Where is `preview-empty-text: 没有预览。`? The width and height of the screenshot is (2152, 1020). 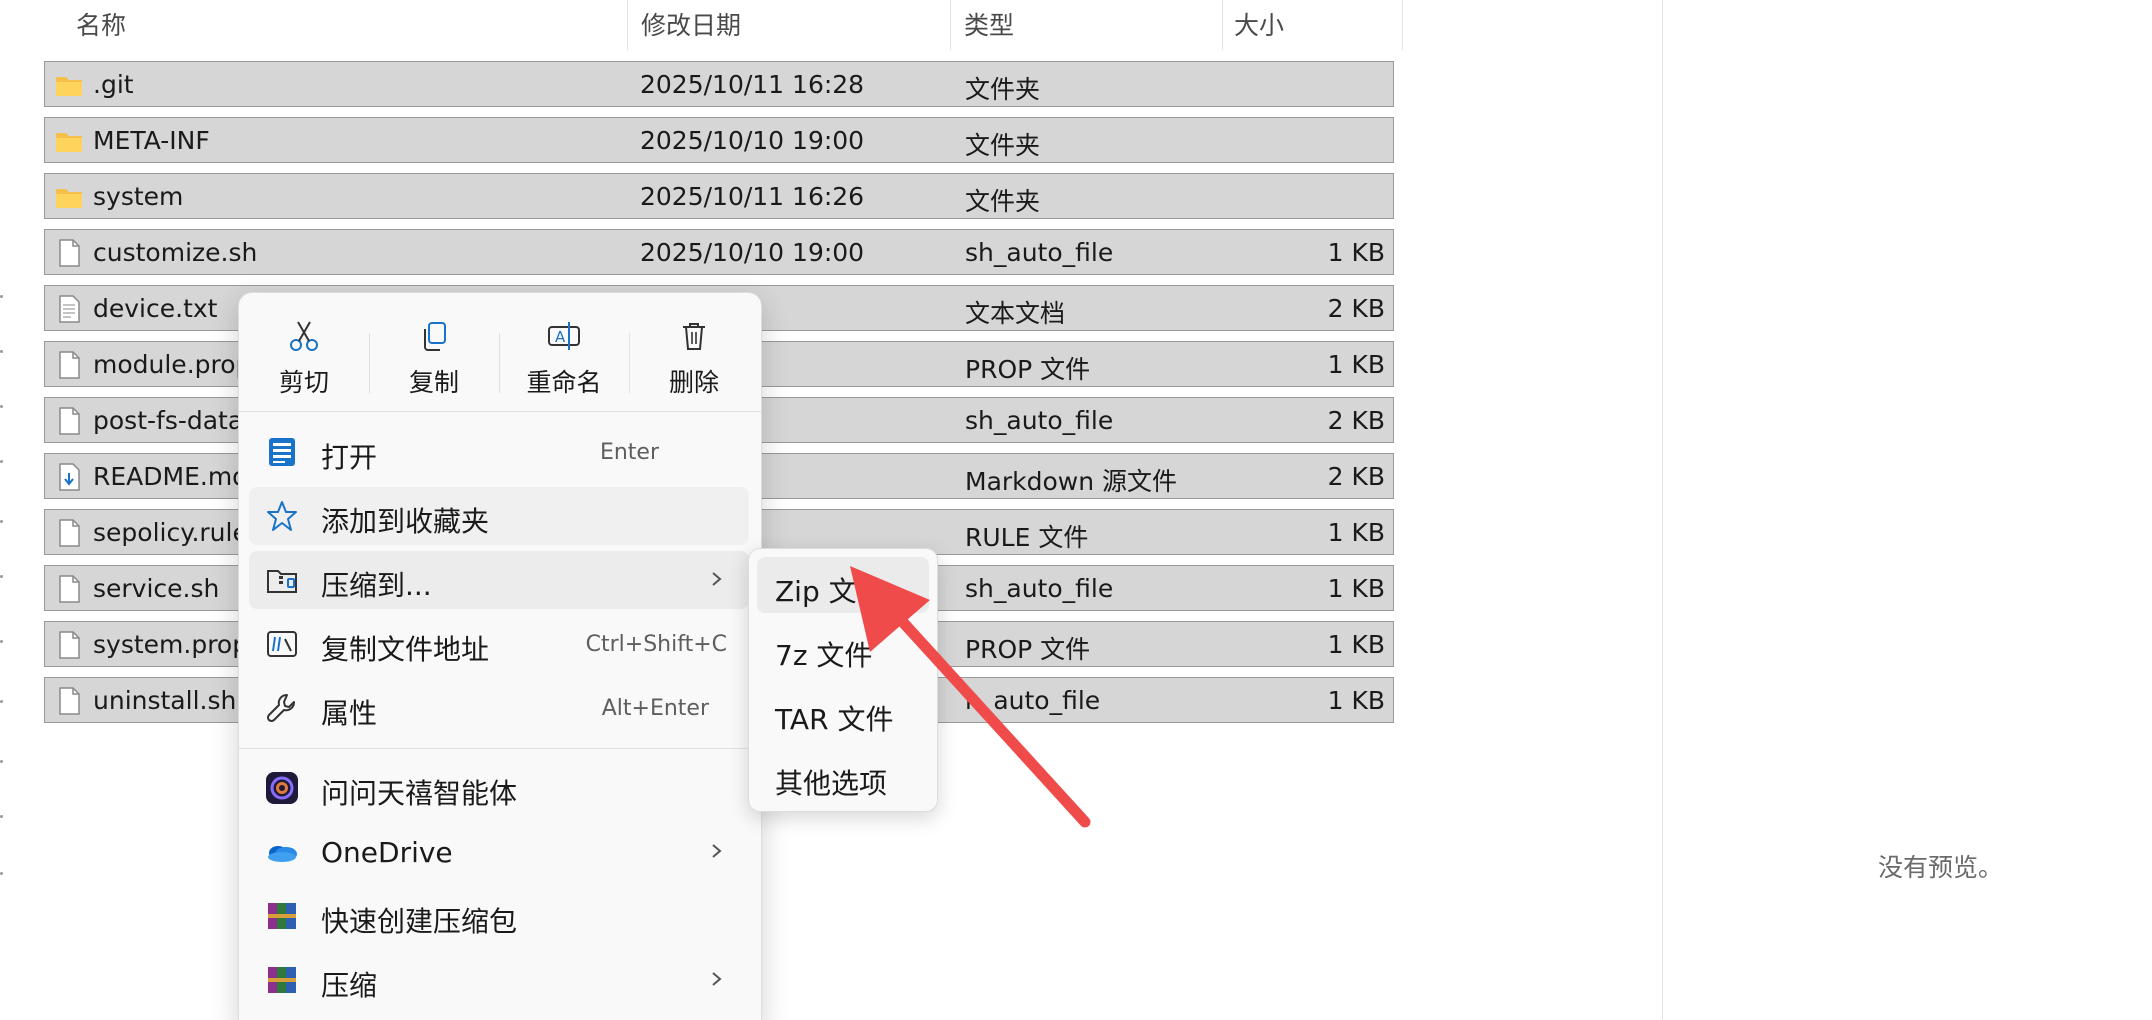
preview-empty-text: 没有预览。 is located at coordinates (1941, 867).